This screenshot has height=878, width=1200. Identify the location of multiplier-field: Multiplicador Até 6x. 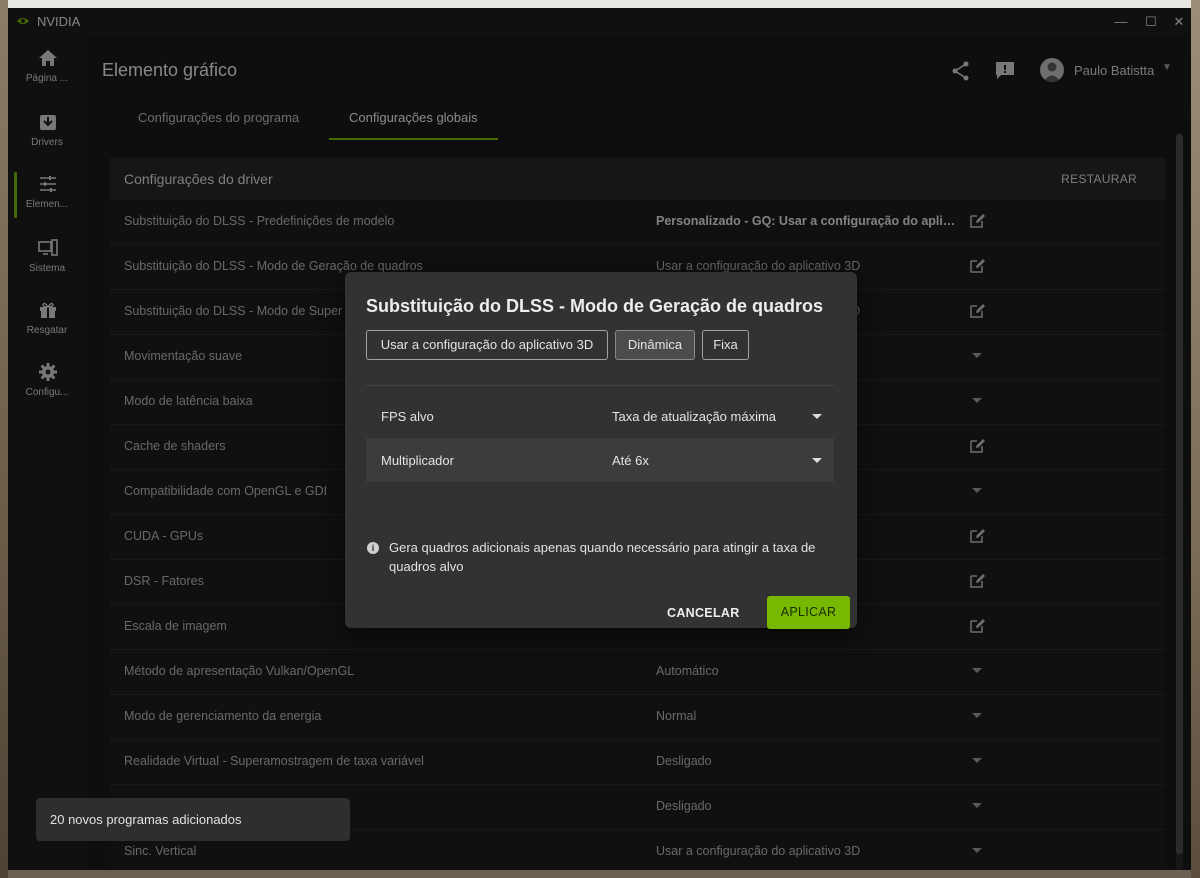
(600, 460).